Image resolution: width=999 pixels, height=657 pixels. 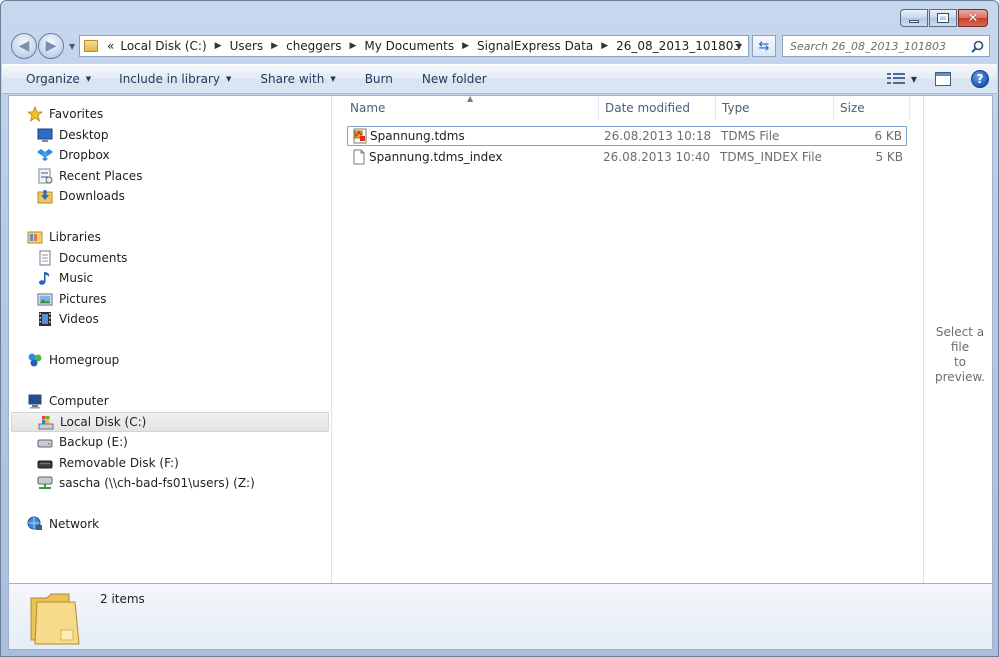 I want to click on generic-file-icon, so click(x=359, y=157).